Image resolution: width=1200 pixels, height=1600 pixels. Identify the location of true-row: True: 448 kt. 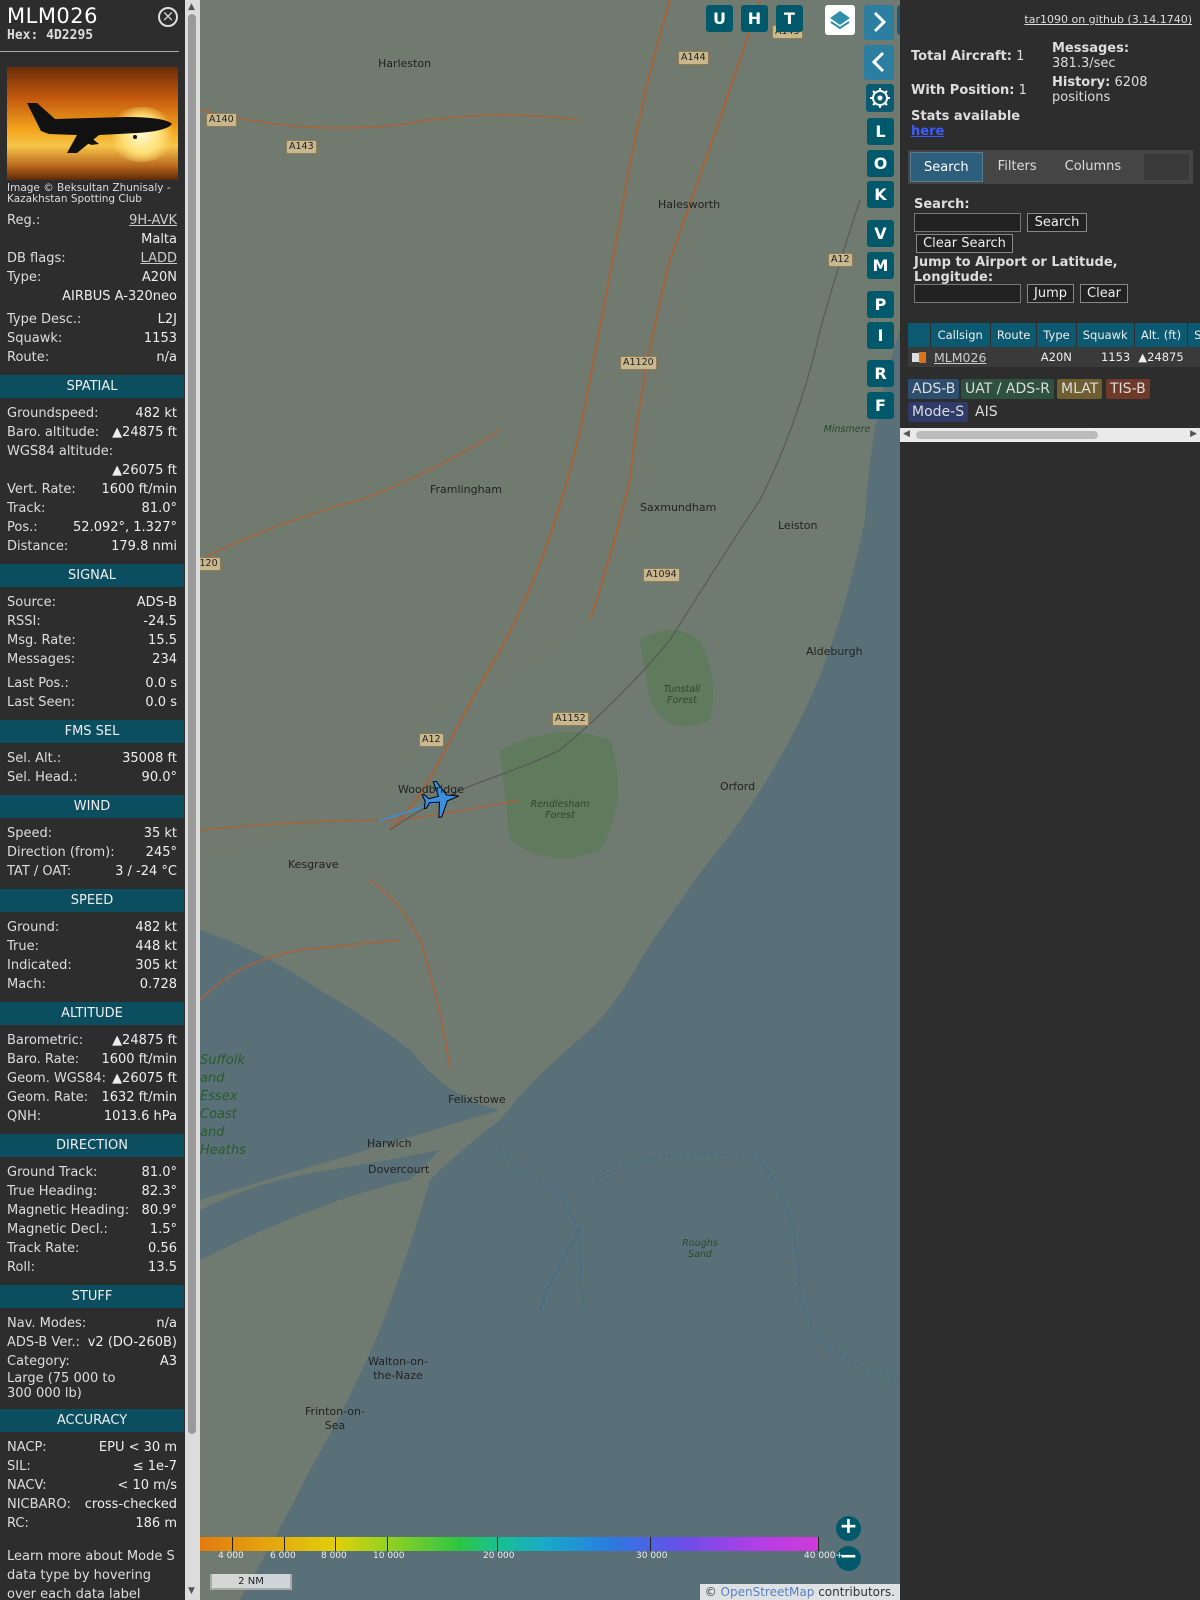
(92, 946).